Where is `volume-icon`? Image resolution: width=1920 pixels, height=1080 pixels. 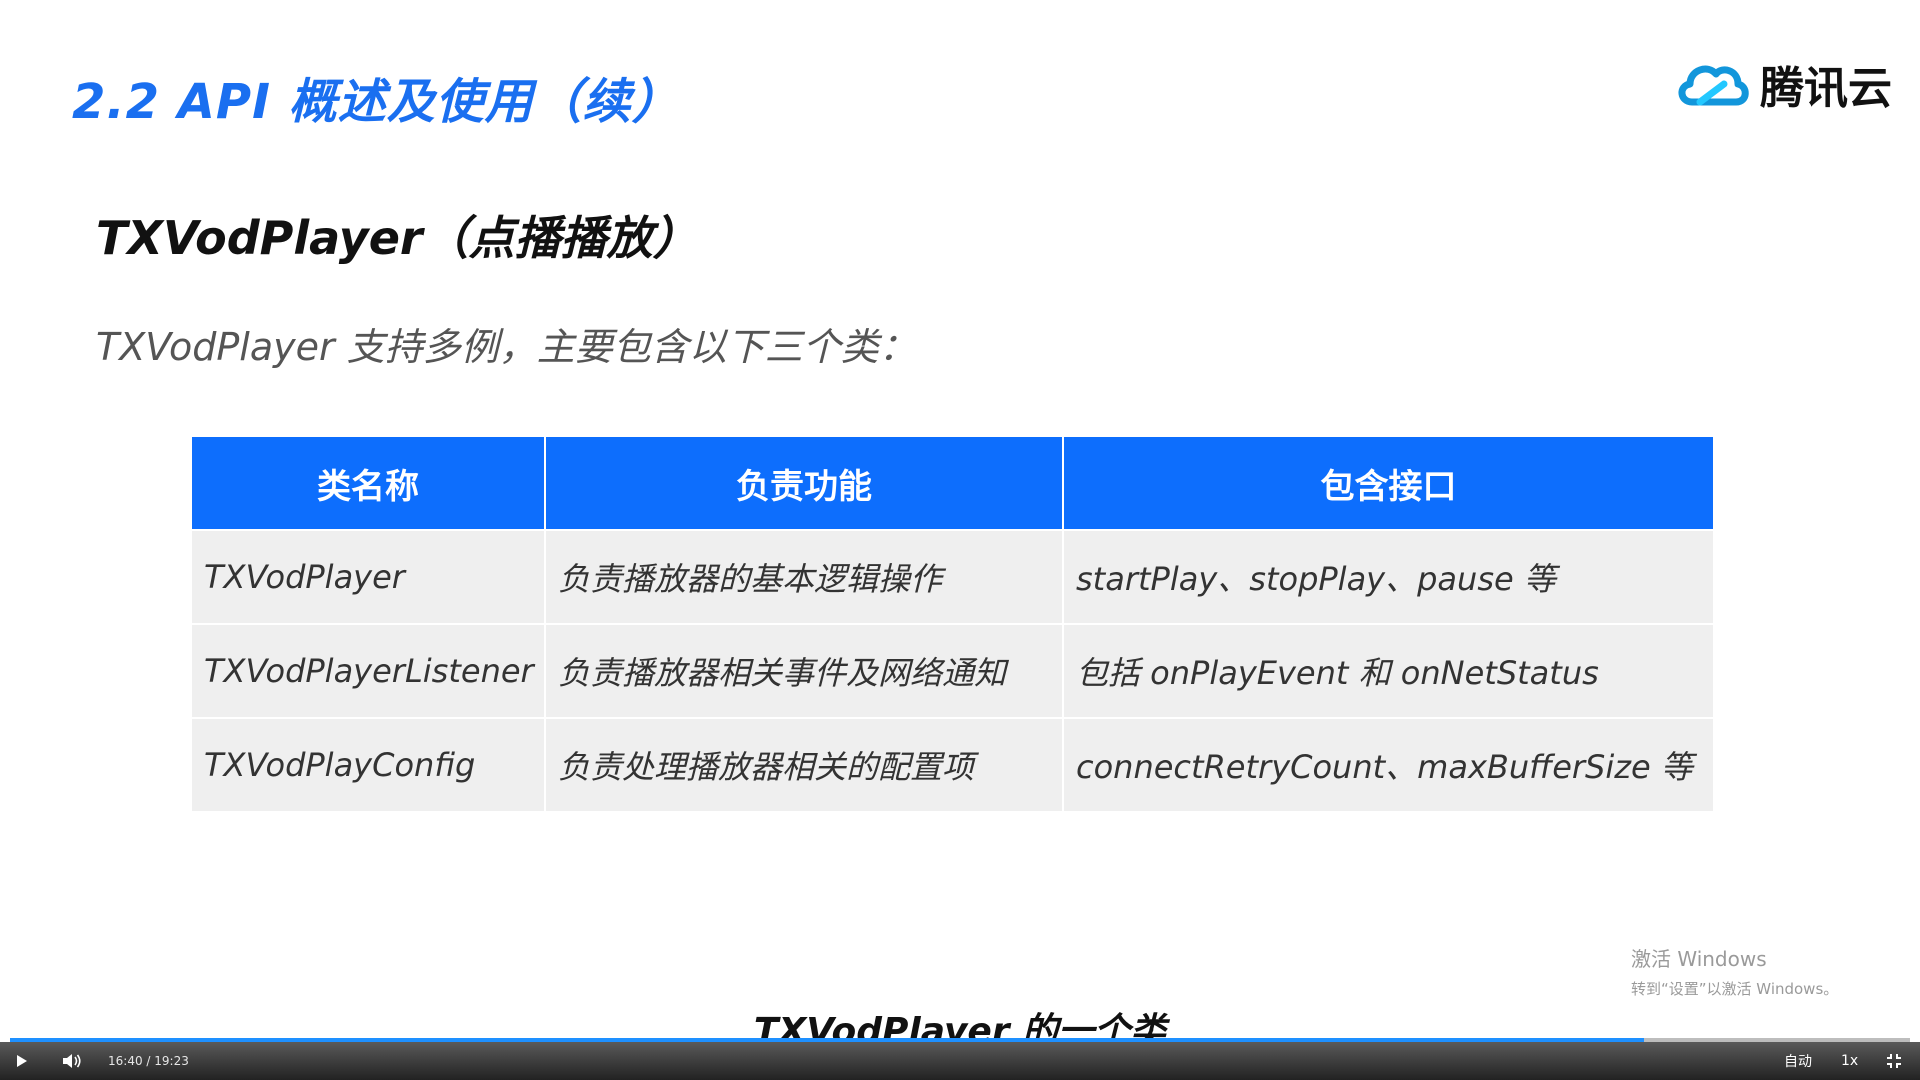
volume-icon is located at coordinates (72, 1061).